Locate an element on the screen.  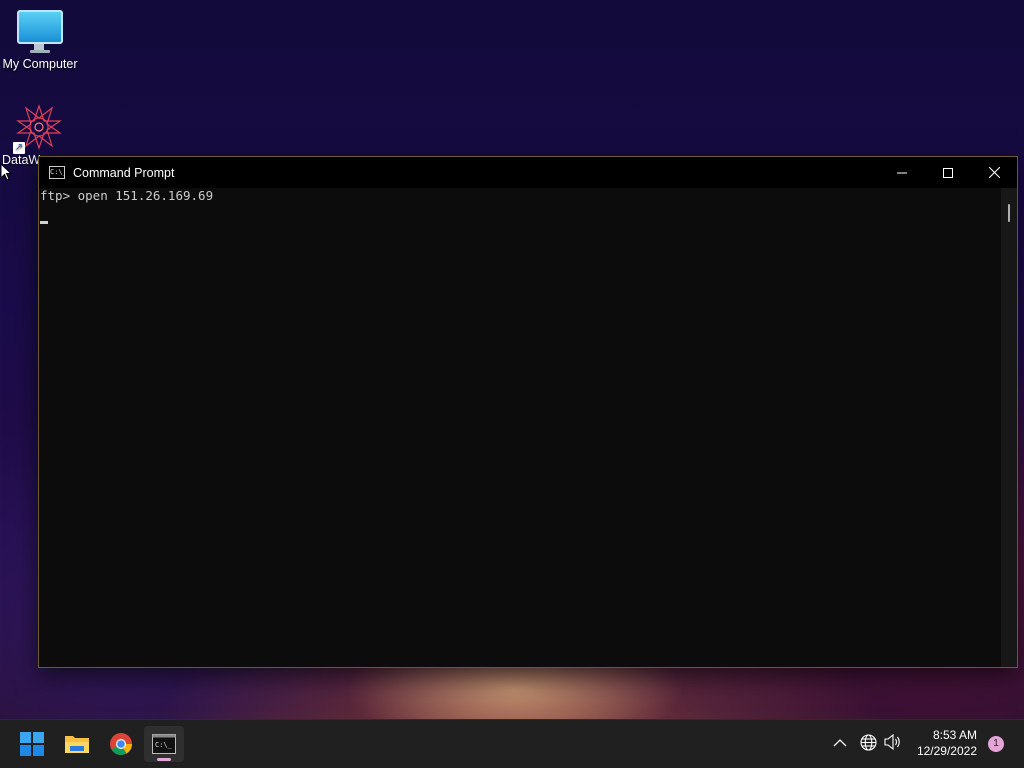
taskbar-clock: 8:53 AM 12/29/2022 is located at coordinates (947, 743).